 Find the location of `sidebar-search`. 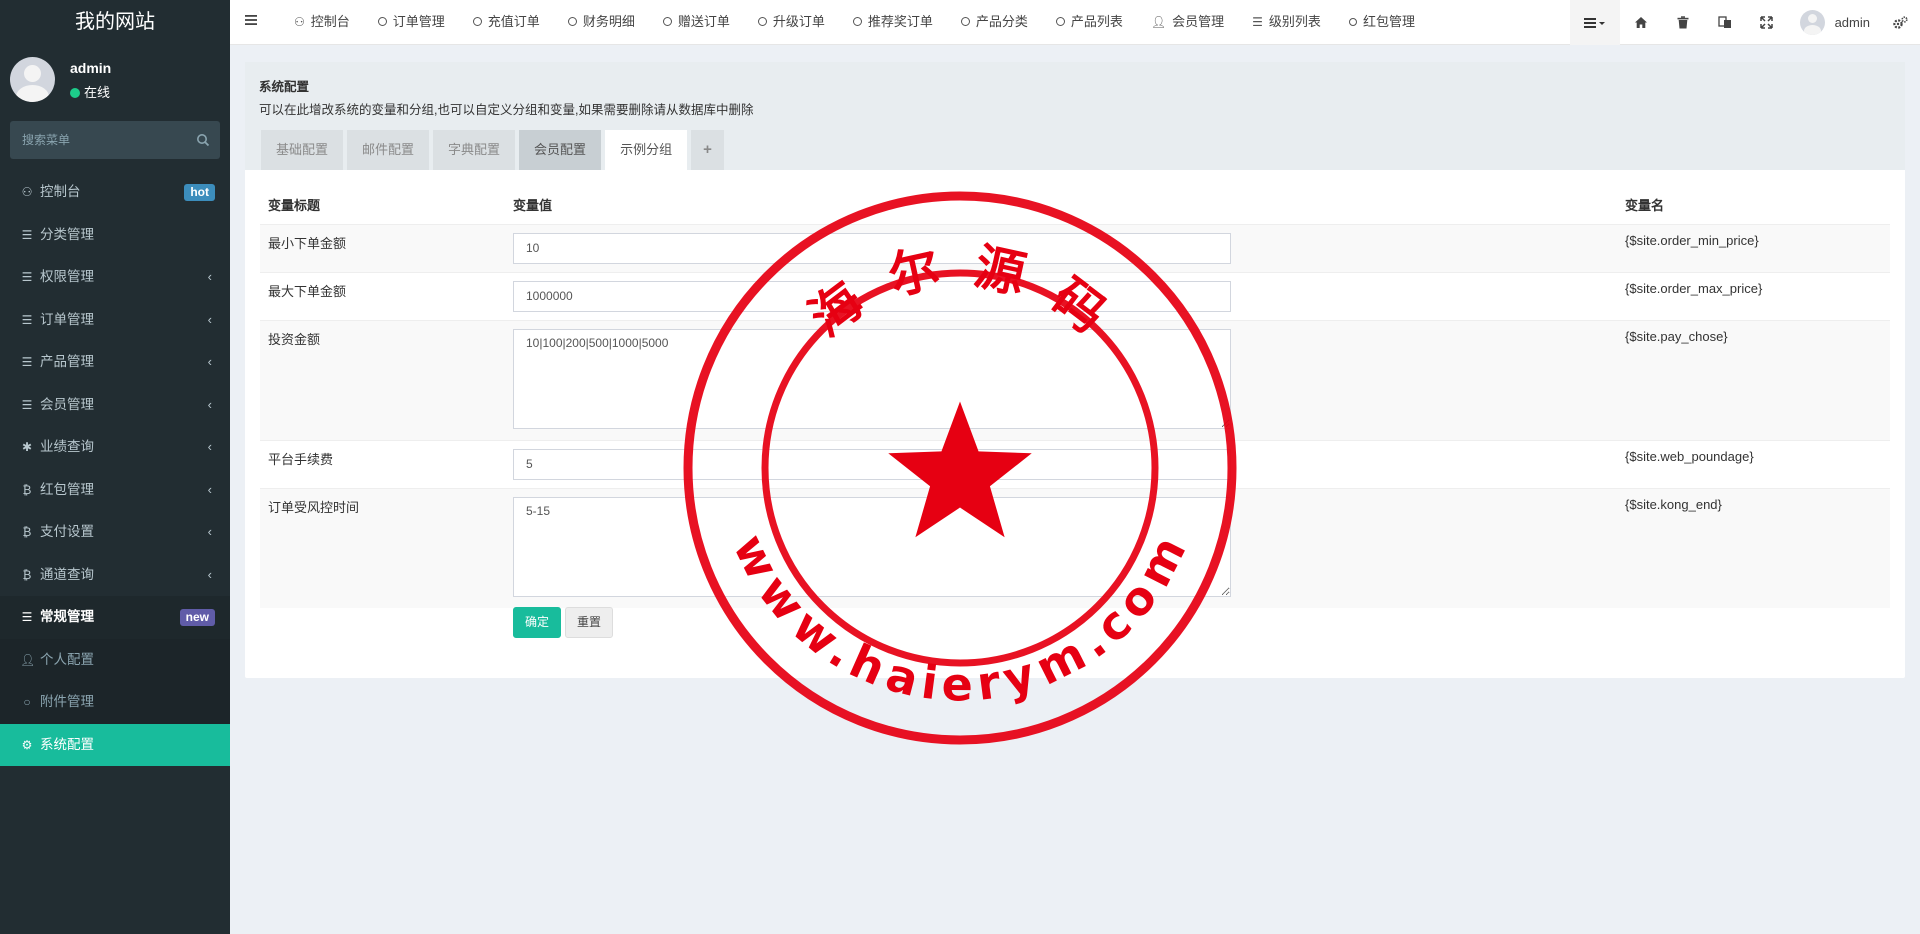

sidebar-search is located at coordinates (115, 140).